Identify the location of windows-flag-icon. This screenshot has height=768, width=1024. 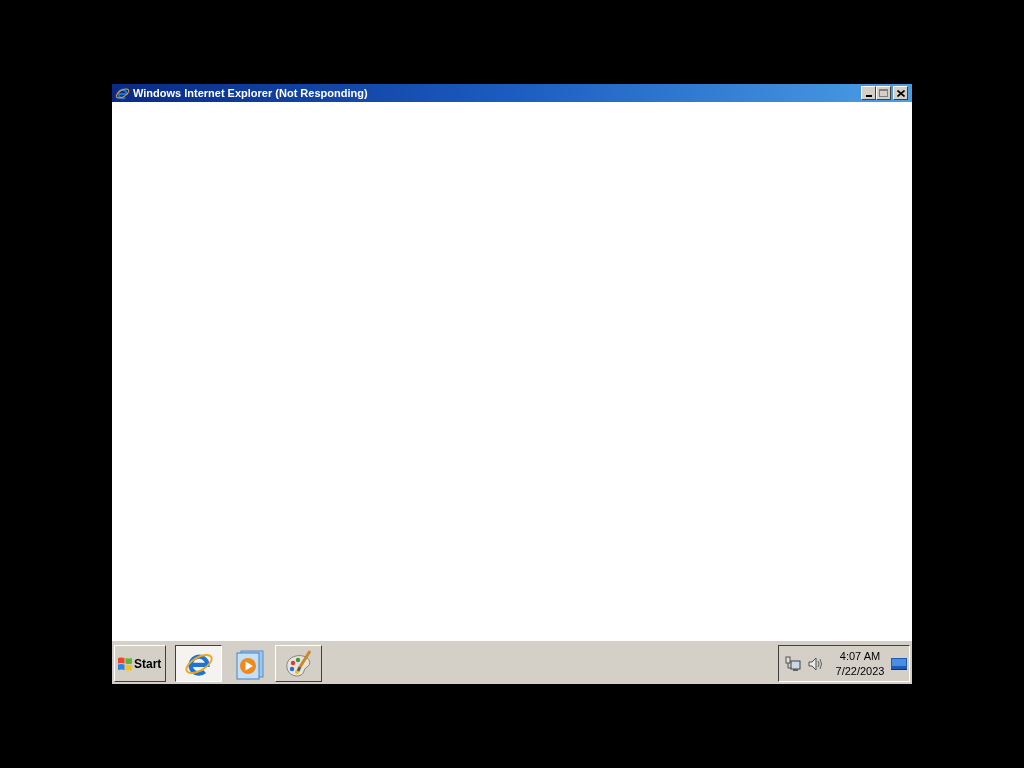
(125, 663).